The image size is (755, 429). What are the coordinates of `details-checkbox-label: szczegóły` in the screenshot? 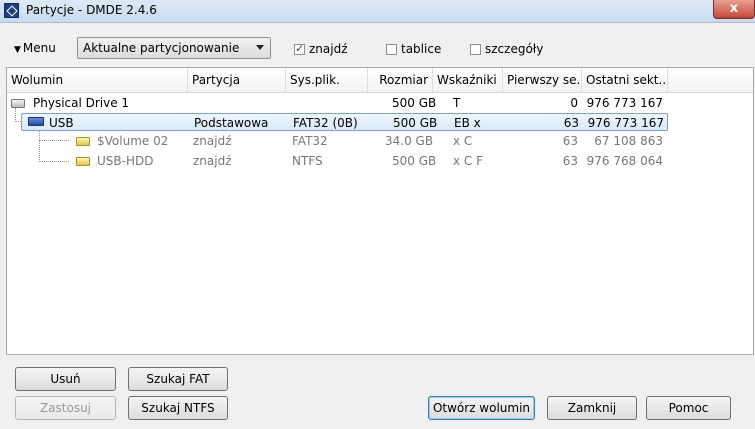 It's located at (514, 49).